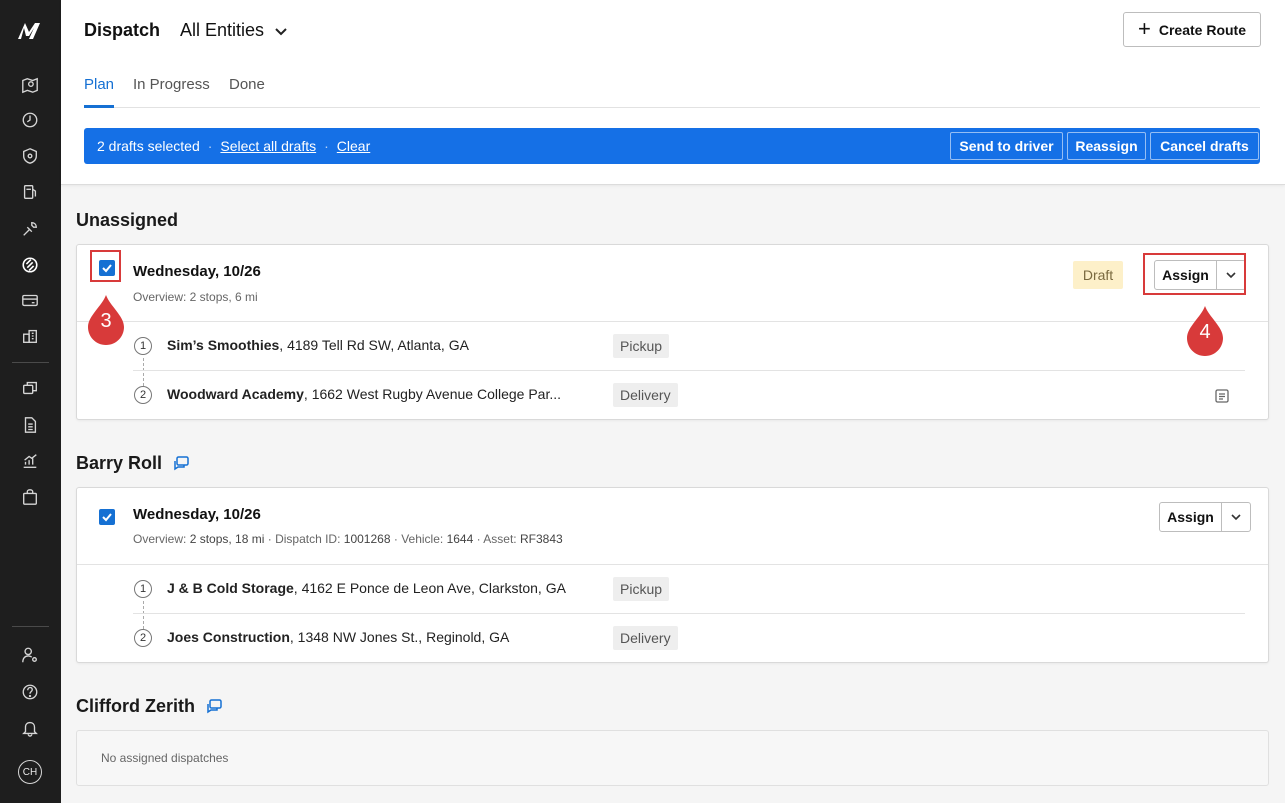  Describe the element at coordinates (30, 336) in the screenshot. I see `buildings-icon` at that location.